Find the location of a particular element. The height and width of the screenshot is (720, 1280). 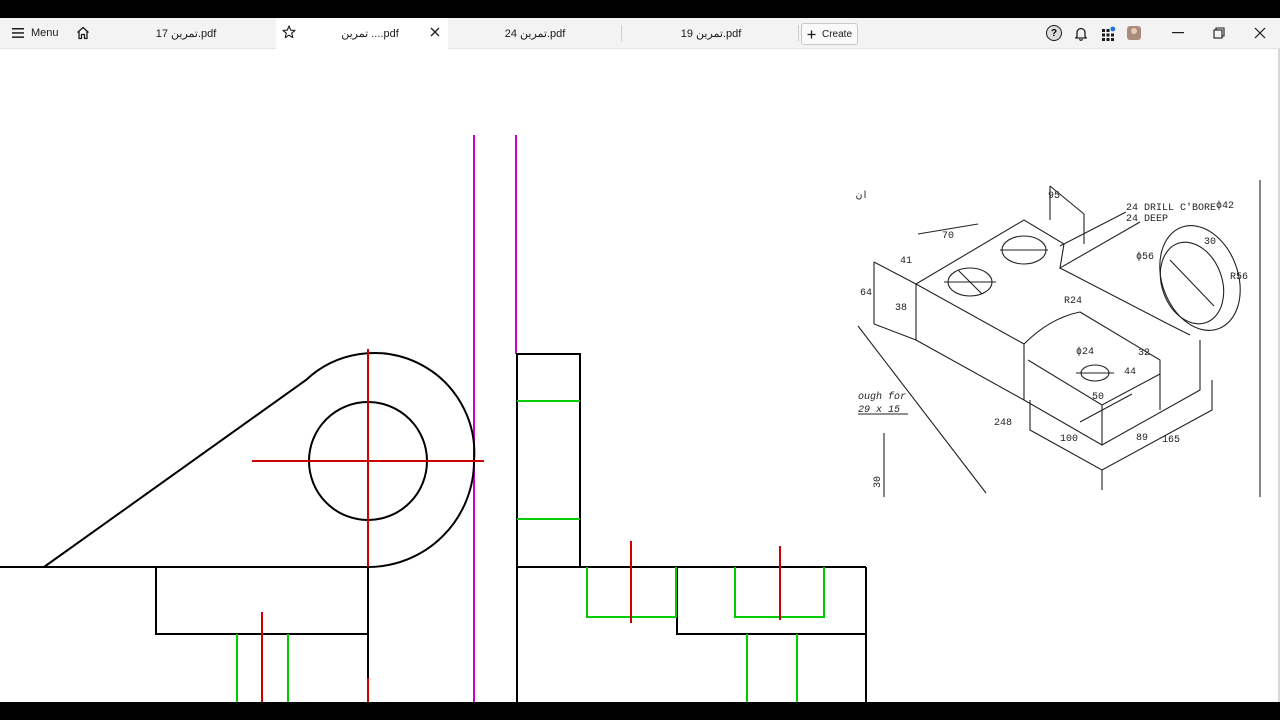

create-button: Create is located at coordinates (829, 34).